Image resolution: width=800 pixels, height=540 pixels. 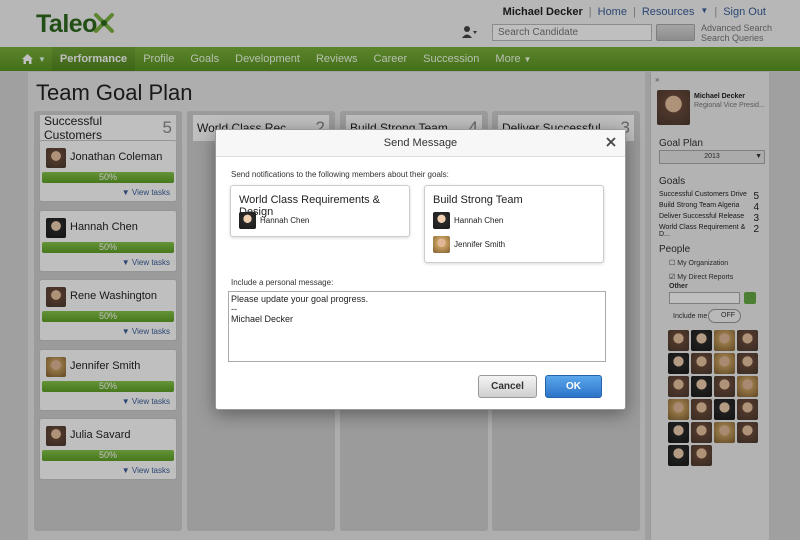 What do you see at coordinates (478, 200) in the screenshot?
I see `goal-title: Build Strong Team` at bounding box center [478, 200].